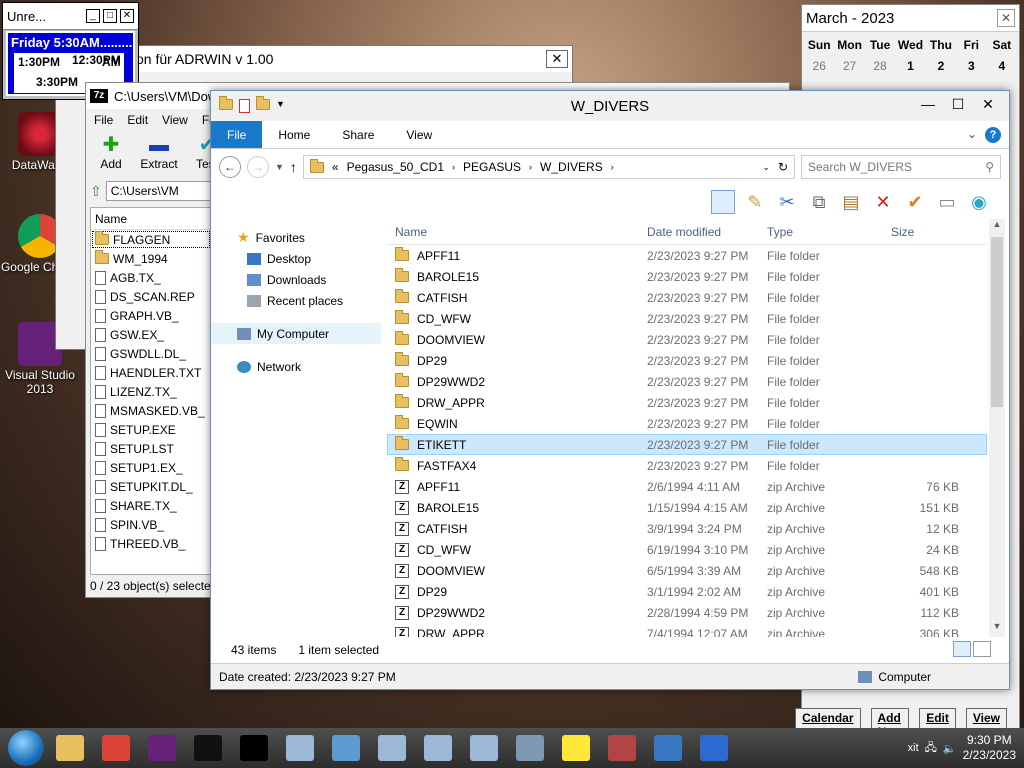 Image resolution: width=1024 pixels, height=768 pixels. What do you see at coordinates (687, 591) in the screenshot?
I see `table-row: Z DP29 3/1/1994 2:02 AM zip Archive 401 KB` at bounding box center [687, 591].